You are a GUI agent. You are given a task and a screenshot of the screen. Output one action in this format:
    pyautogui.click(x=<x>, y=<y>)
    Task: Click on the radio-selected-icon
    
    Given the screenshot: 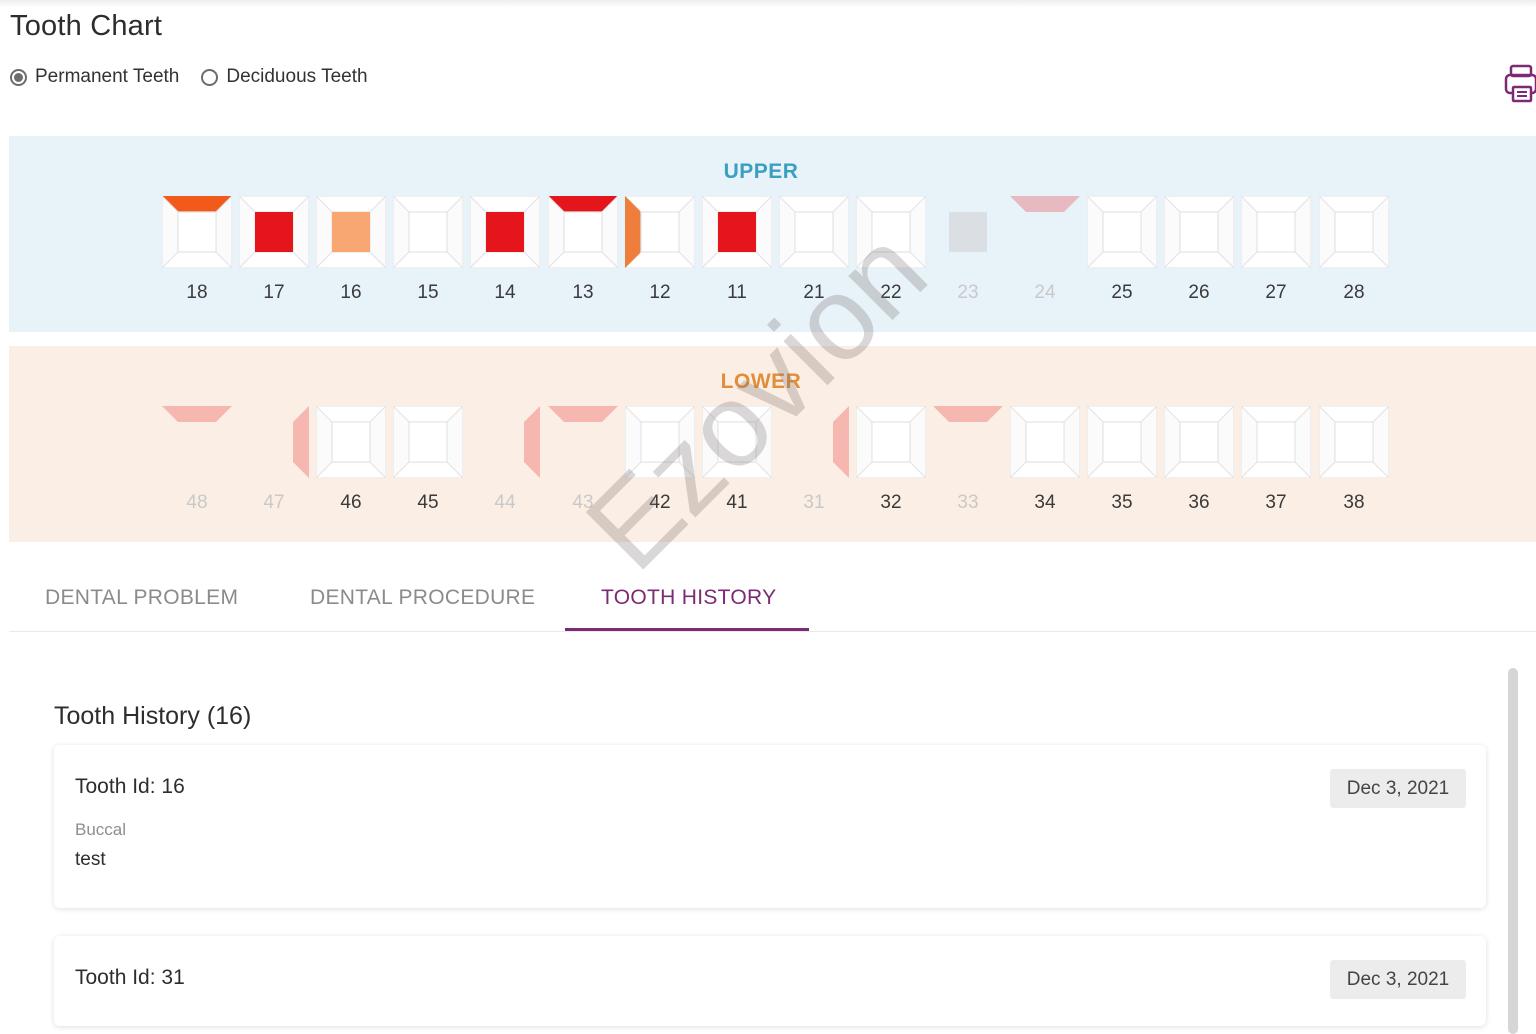 What is the action you would take?
    pyautogui.click(x=18, y=77)
    